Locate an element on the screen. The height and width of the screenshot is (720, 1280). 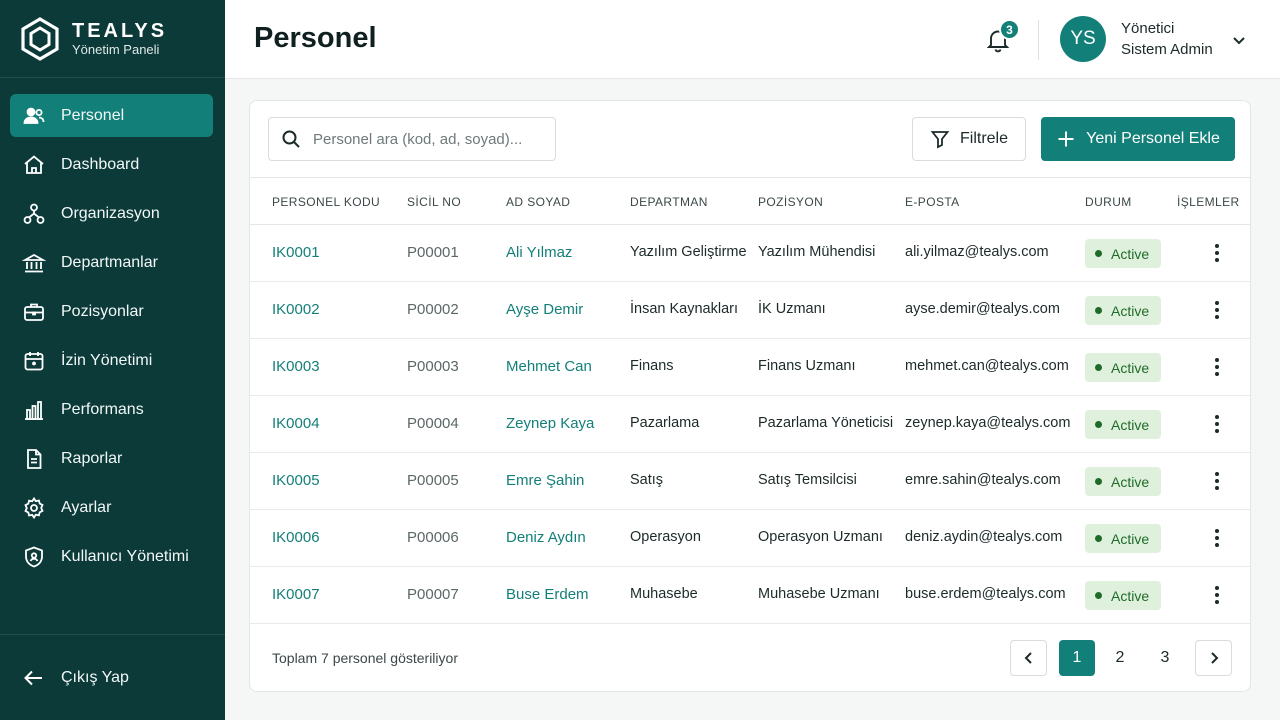
brand-name: TEALYS is located at coordinates (120, 30).